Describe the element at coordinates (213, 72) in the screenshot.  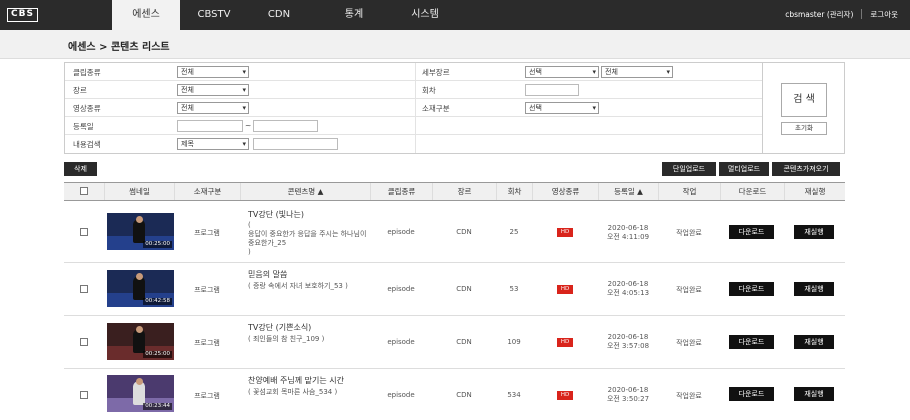
I see `clip-type-select: 전체` at that location.